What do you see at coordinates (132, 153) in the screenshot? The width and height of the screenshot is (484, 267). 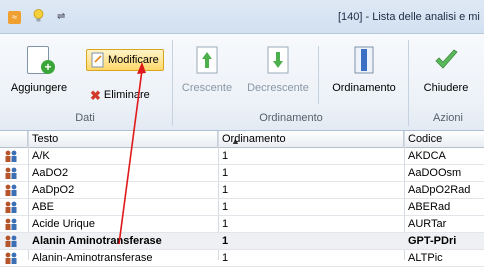 I see `annotation-arrow` at bounding box center [132, 153].